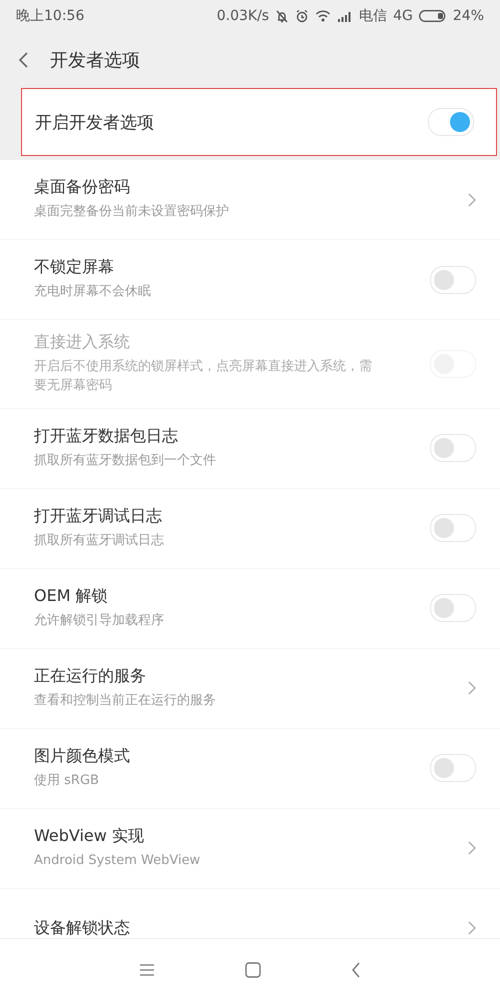 This screenshot has height=1000, width=500. I want to click on setting-title: 打开蓝牙调试日志, so click(98, 516).